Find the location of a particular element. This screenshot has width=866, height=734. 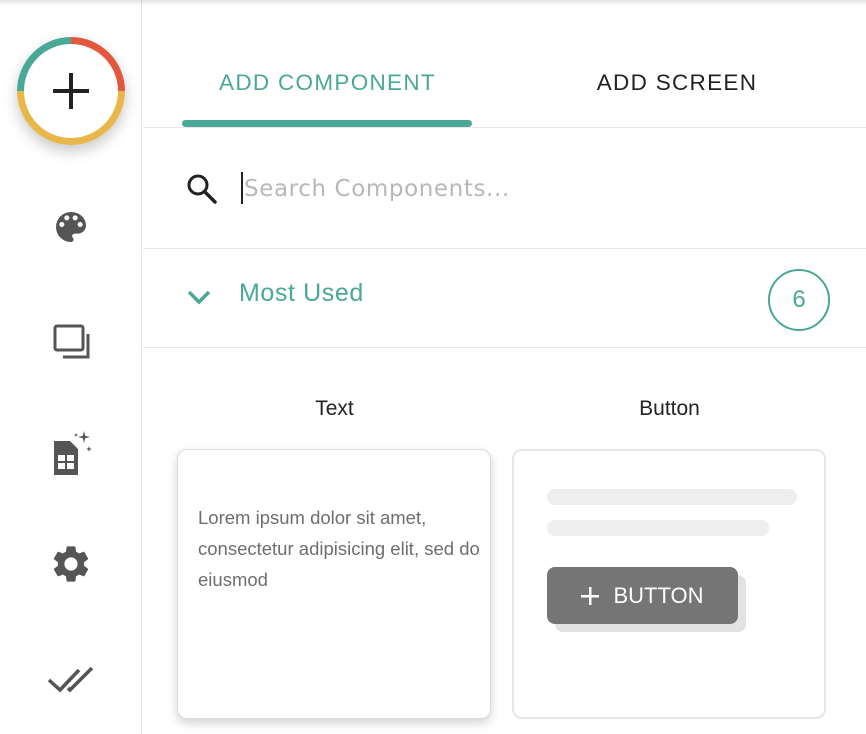

gear-icon is located at coordinates (71, 564).